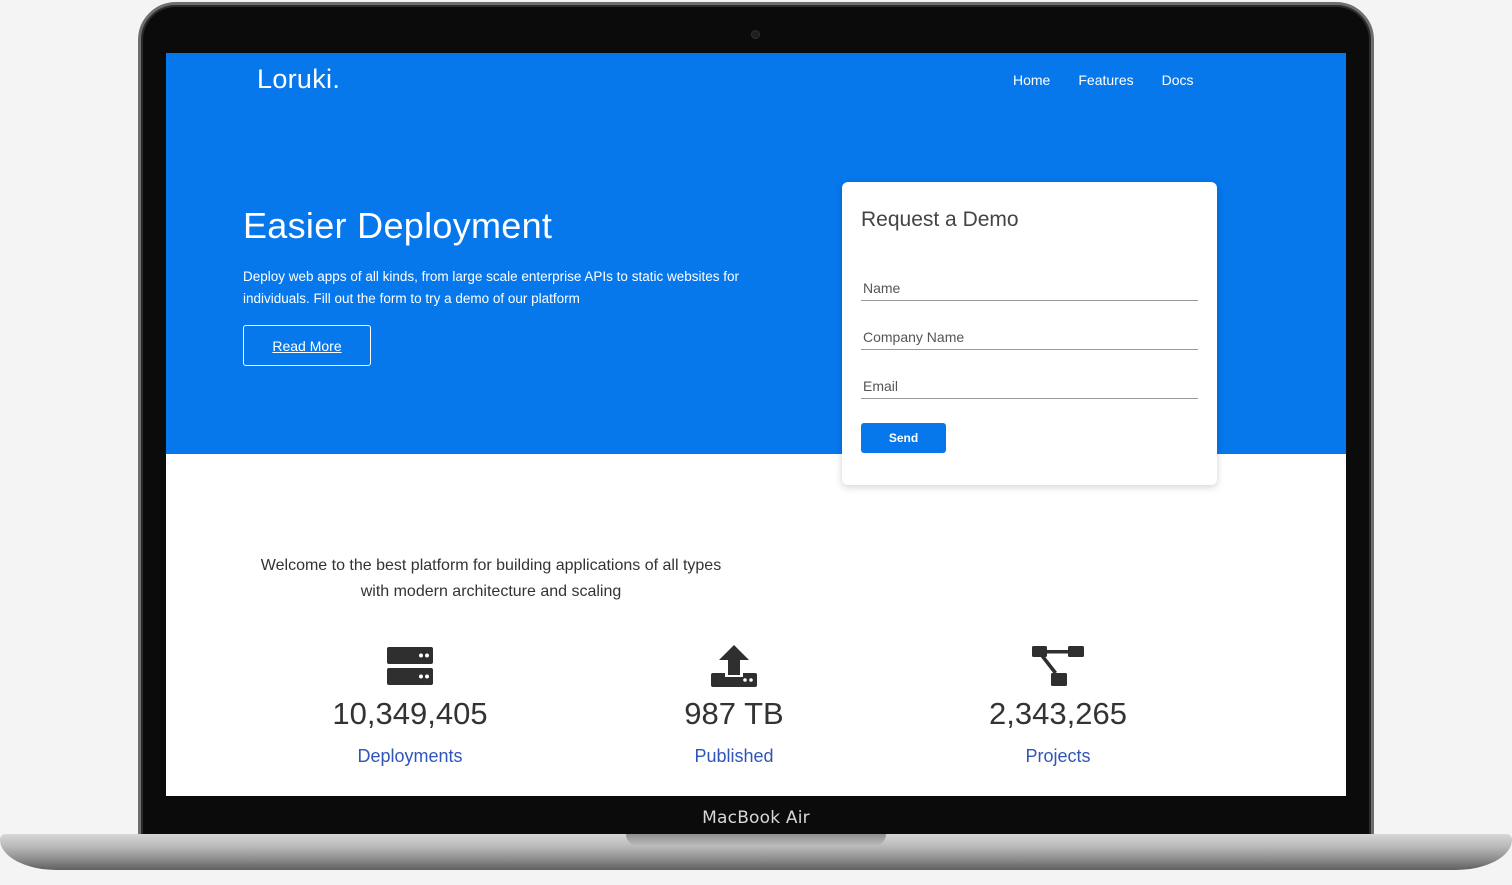  Describe the element at coordinates (1029, 386) in the screenshot. I see `email-field` at that location.